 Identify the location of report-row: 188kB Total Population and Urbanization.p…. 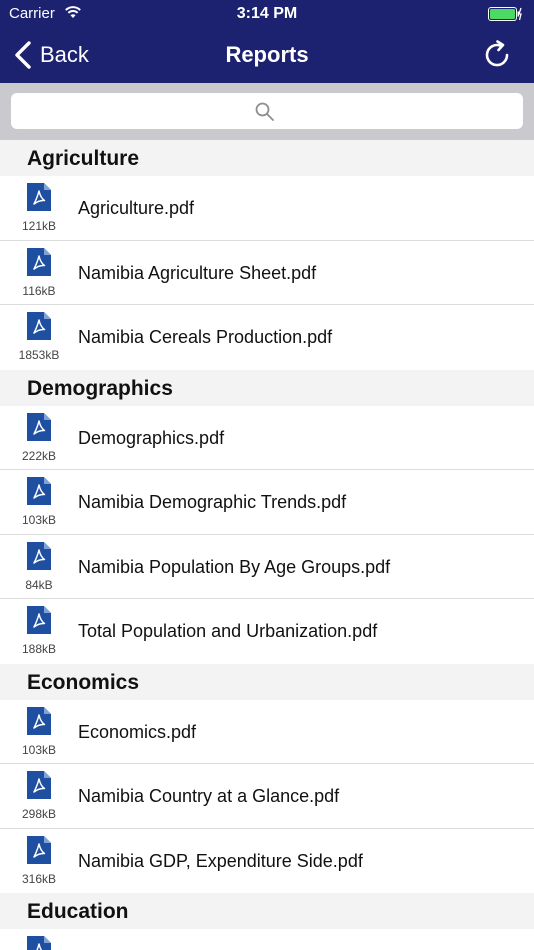
(267, 631).